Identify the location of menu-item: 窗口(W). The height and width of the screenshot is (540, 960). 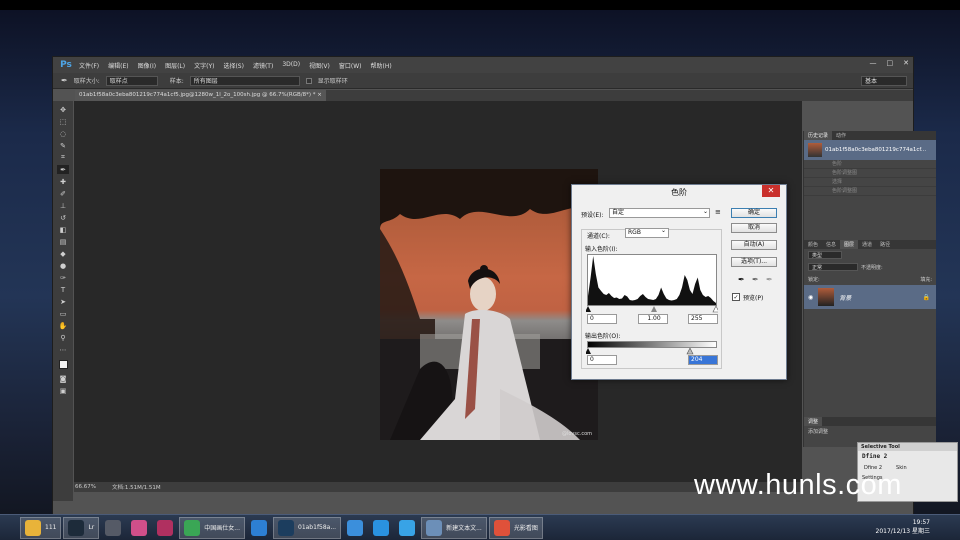
(350, 65).